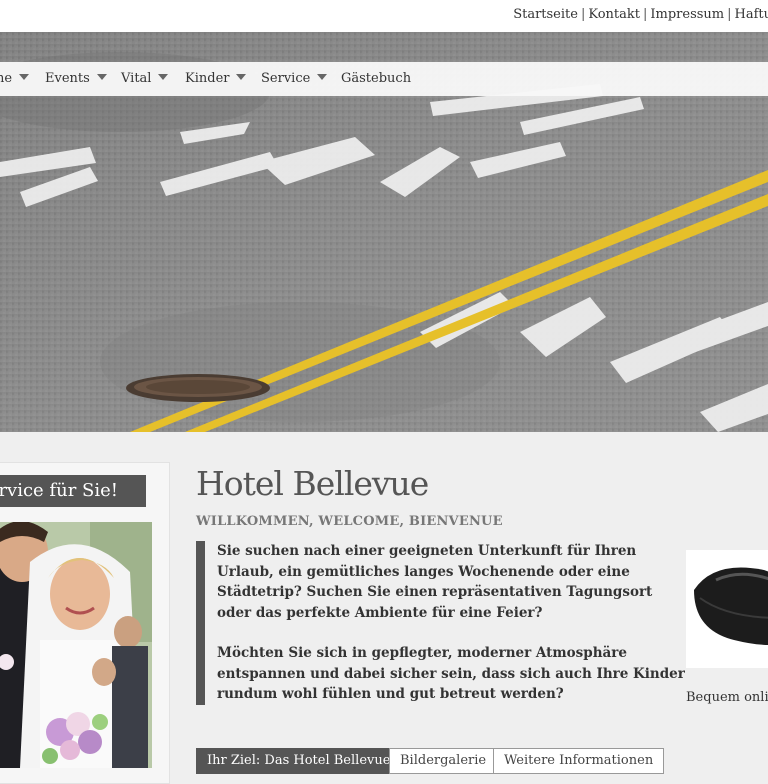 This screenshot has height=784, width=768. What do you see at coordinates (614, 14) in the screenshot?
I see `top-link-kontakt: Kontakt` at bounding box center [614, 14].